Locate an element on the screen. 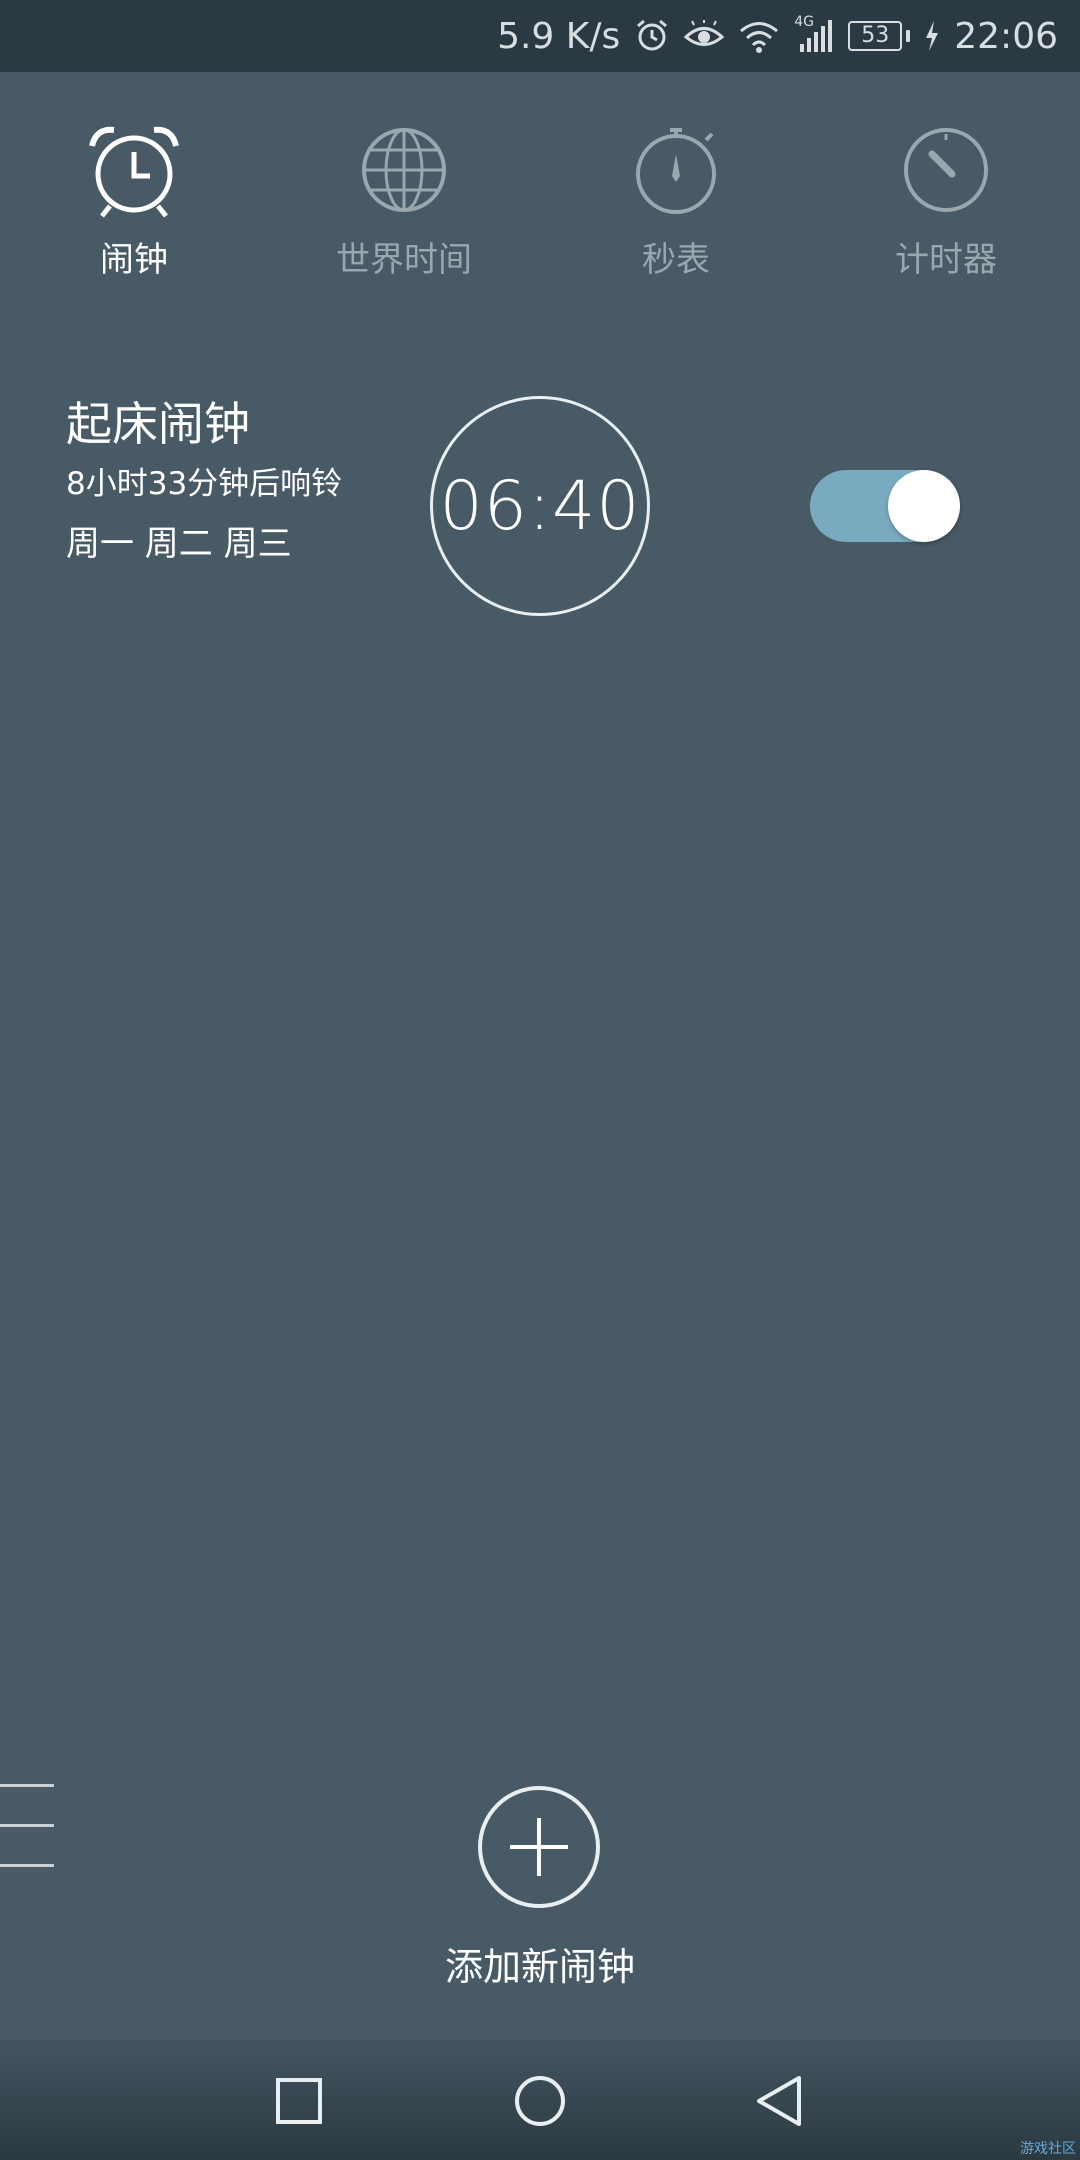 The image size is (1080, 2160). timer-icon is located at coordinates (946, 170).